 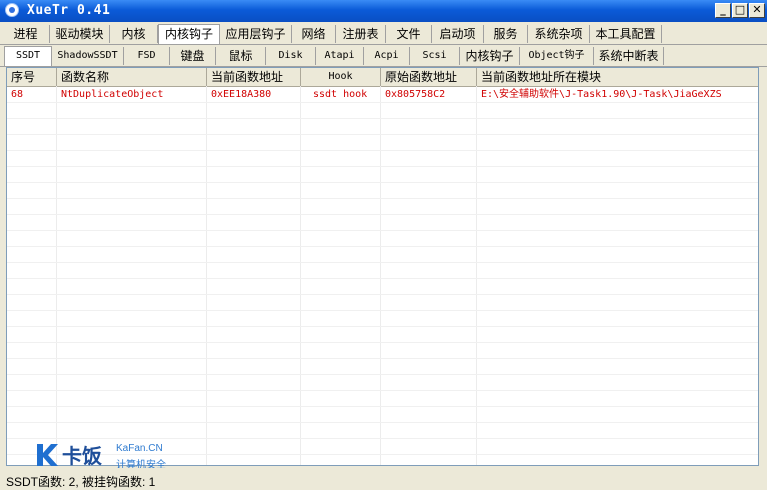 I want to click on tab-services: 服务, so click(x=506, y=34).